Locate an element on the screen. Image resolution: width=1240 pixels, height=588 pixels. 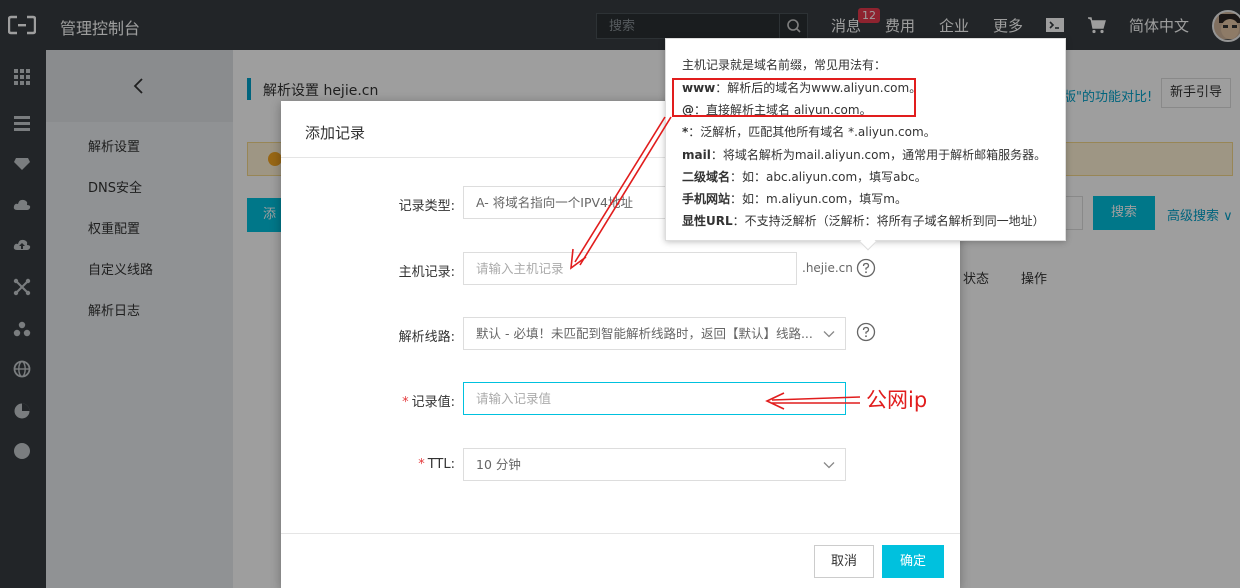
tooltip-desc: ：不支持泛解析（泛解析：将所有子域名解析到同一地址） is located at coordinates (888, 221).